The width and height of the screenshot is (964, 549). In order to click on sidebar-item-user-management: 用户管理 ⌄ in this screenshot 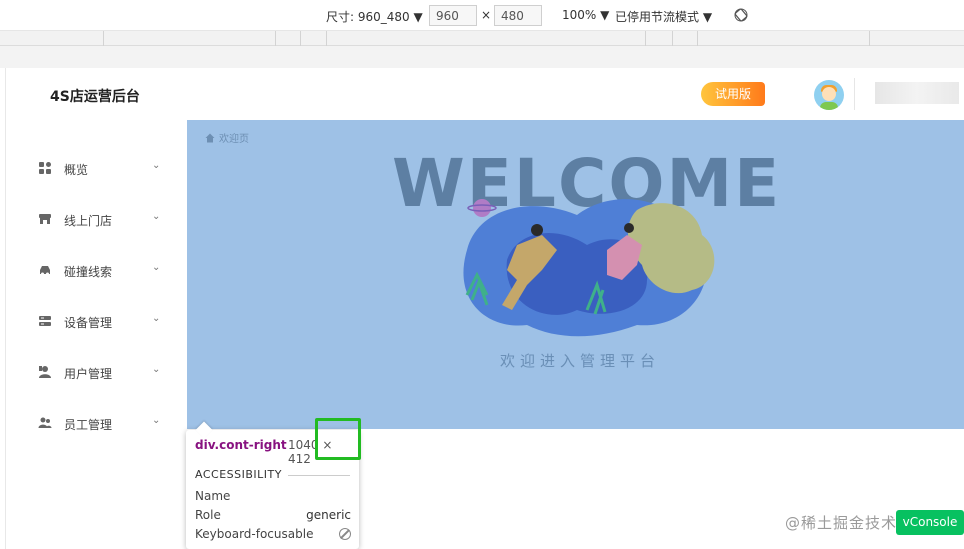, I will do `click(96, 373)`.